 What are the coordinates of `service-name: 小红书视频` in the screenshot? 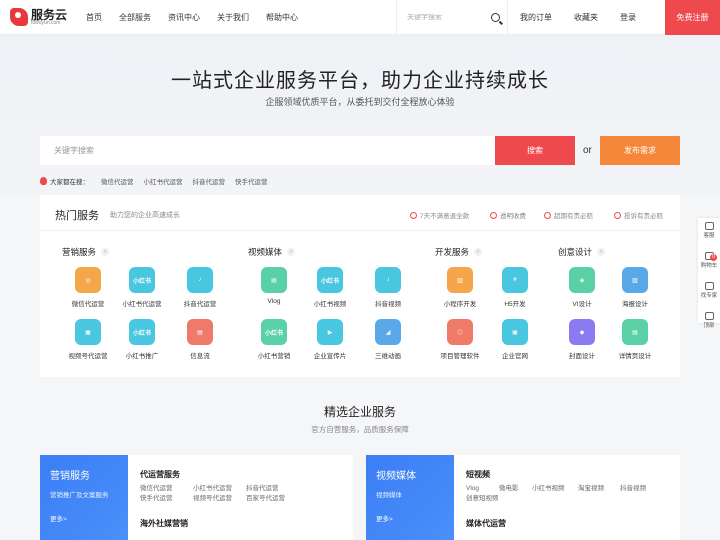 It's located at (330, 304).